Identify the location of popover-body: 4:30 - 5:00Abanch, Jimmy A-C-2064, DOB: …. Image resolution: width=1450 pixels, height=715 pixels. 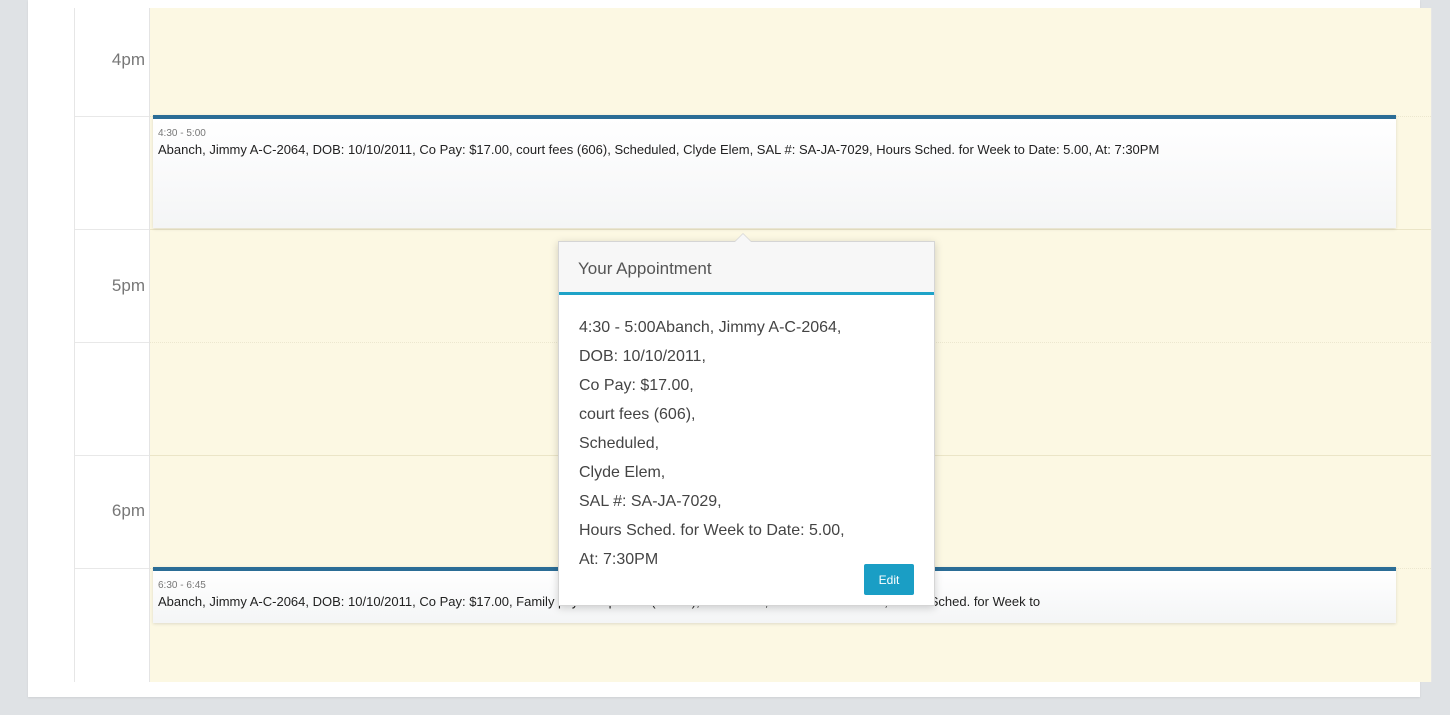
(746, 434).